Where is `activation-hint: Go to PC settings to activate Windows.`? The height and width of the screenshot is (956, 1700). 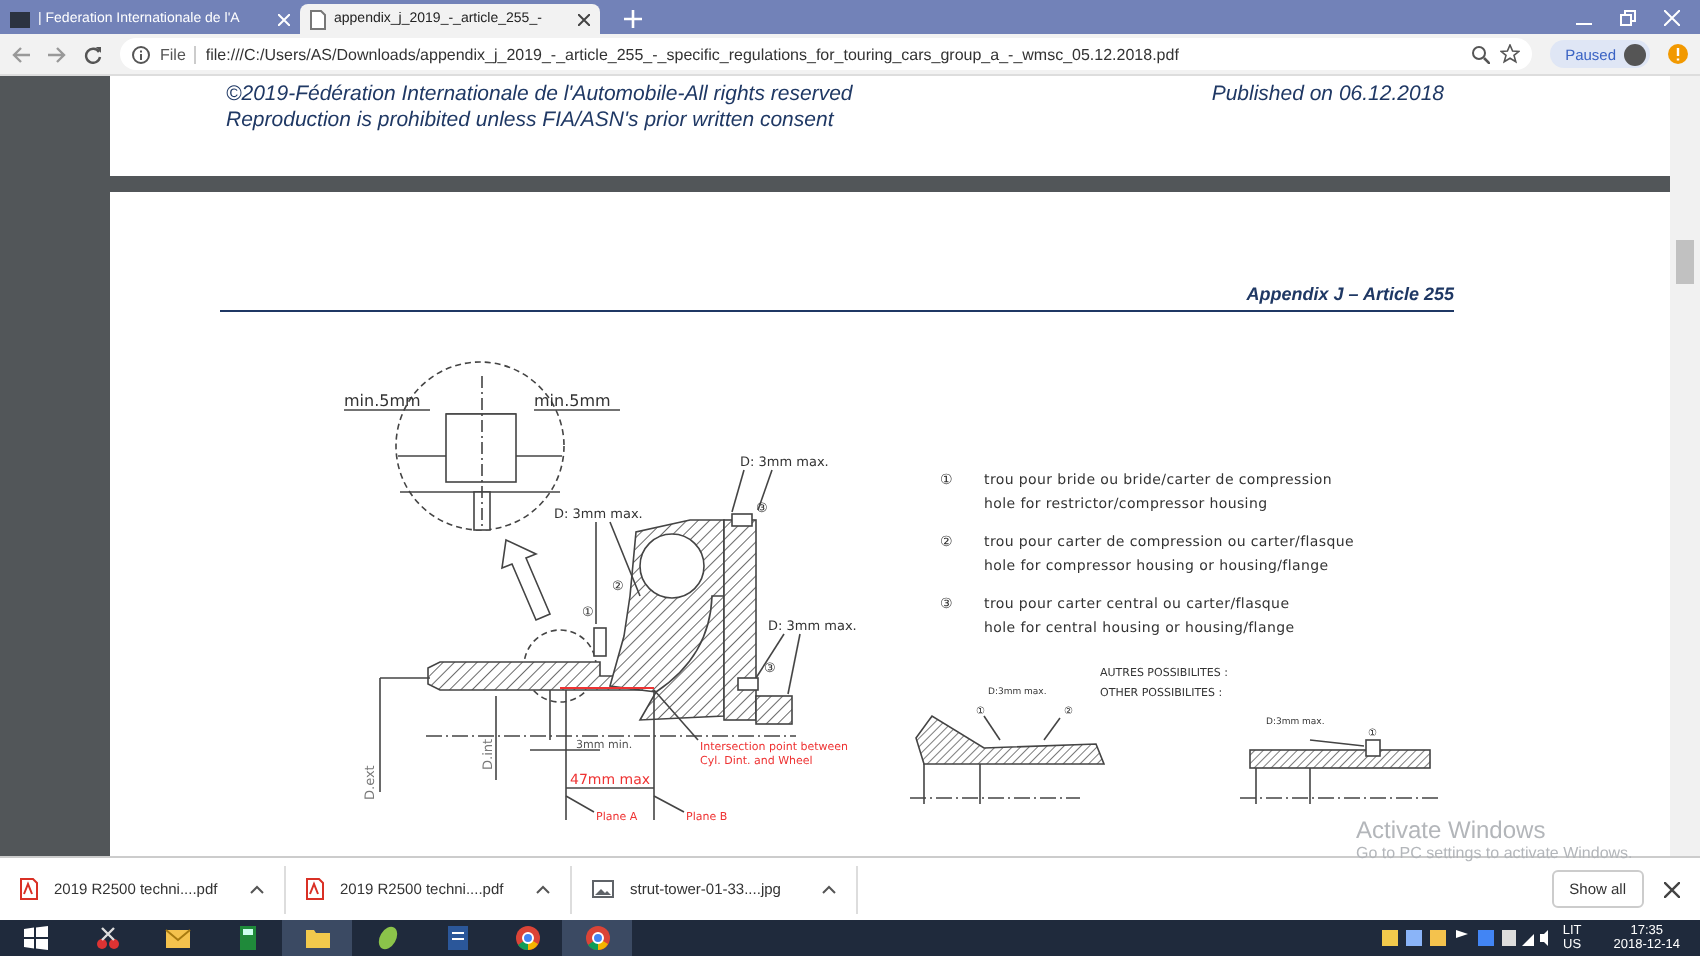
activation-hint: Go to PC settings to activate Windows. is located at coordinates (1494, 854).